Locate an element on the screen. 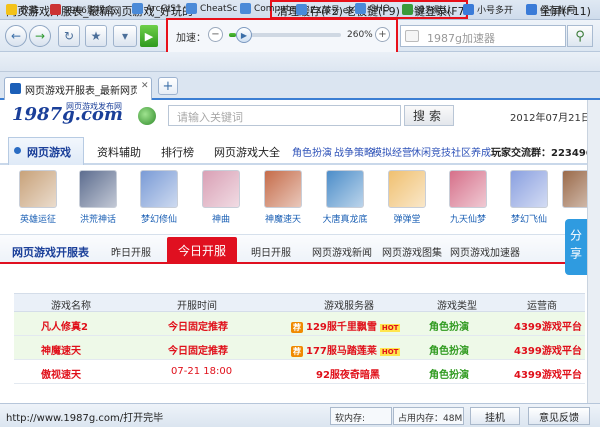  site-date: 2012年07月21日 18 is located at coordinates (548, 118).